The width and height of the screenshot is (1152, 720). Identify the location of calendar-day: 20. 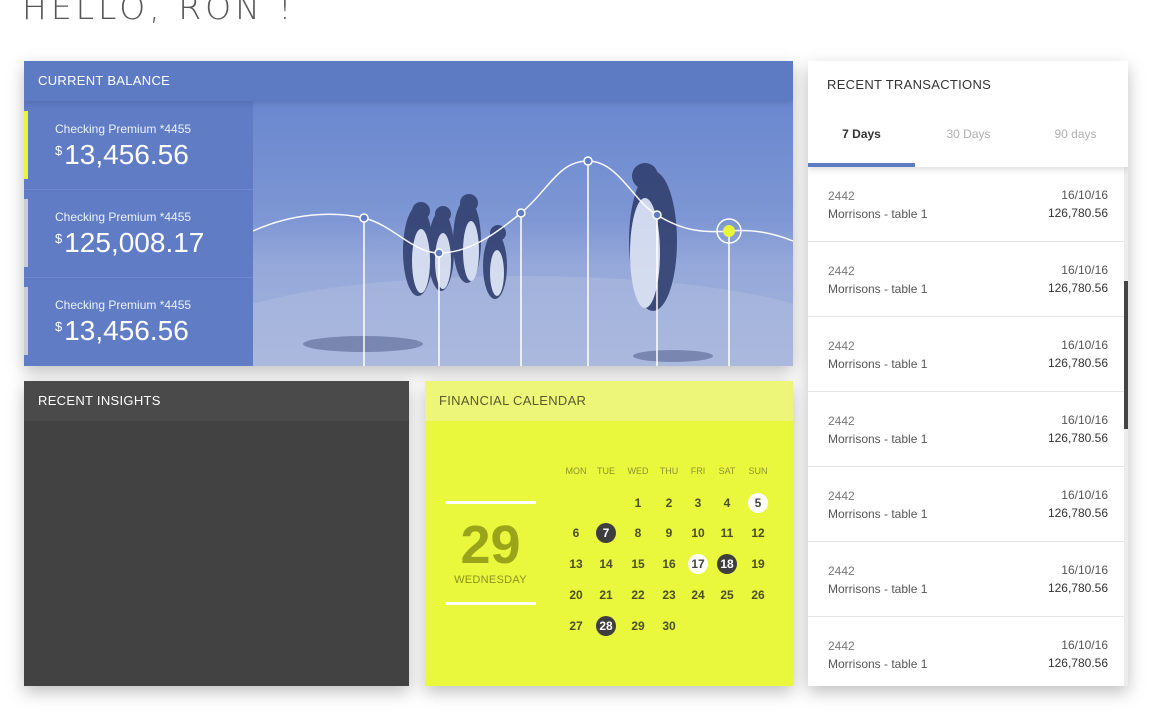
(576, 595).